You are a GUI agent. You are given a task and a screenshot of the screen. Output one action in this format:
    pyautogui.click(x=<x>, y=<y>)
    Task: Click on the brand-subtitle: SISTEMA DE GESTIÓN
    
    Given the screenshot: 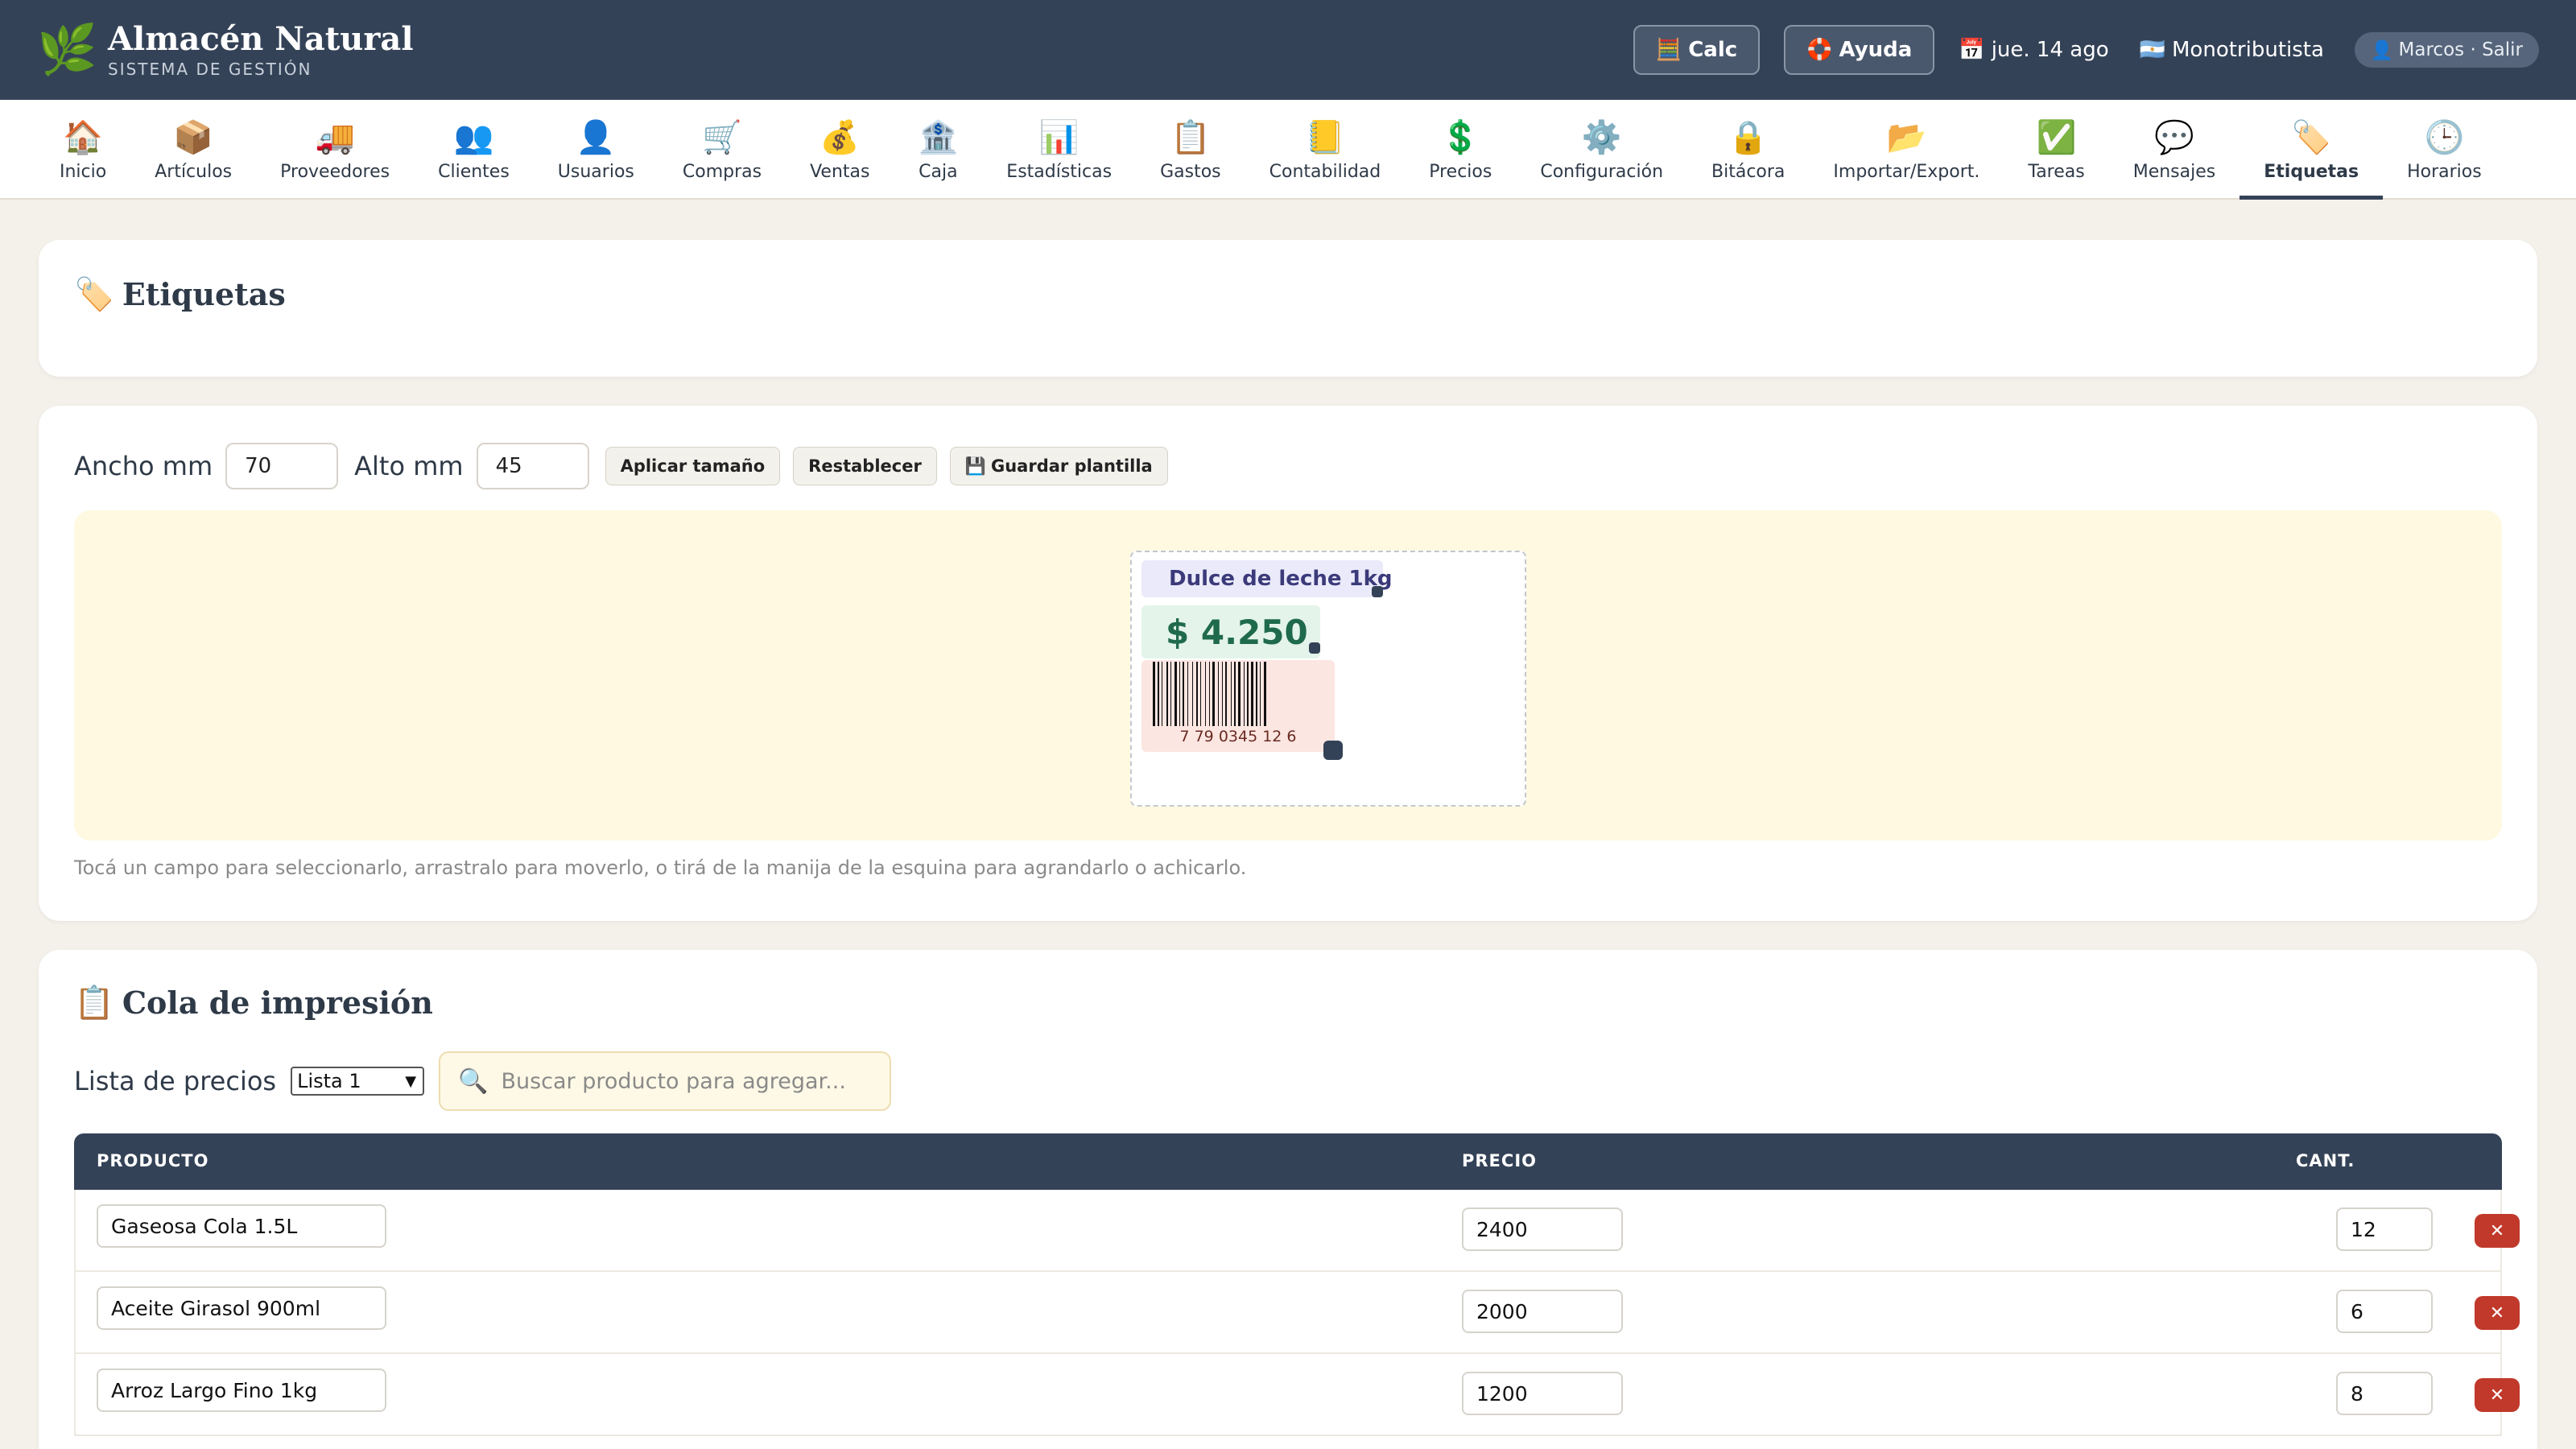 What is the action you would take?
    pyautogui.click(x=210, y=69)
    